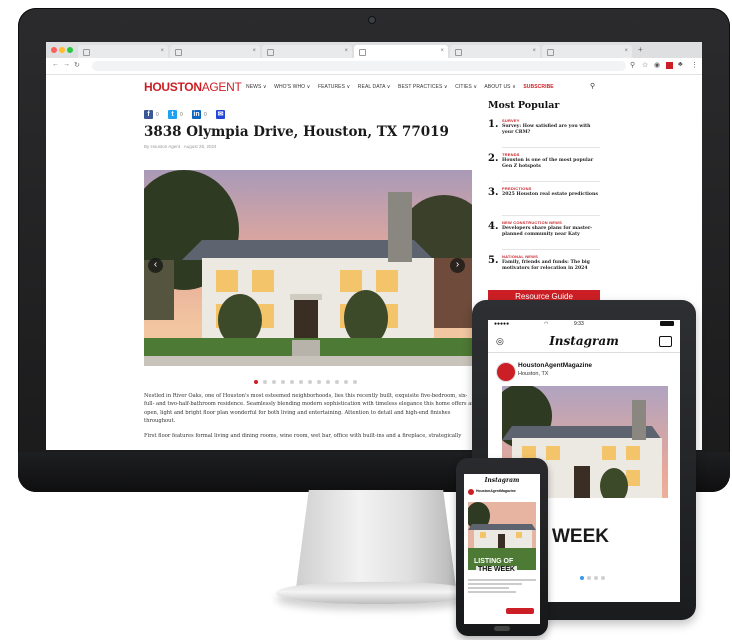 This screenshot has height=640, width=732. What do you see at coordinates (520, 611) in the screenshot?
I see `post-action-button` at bounding box center [520, 611].